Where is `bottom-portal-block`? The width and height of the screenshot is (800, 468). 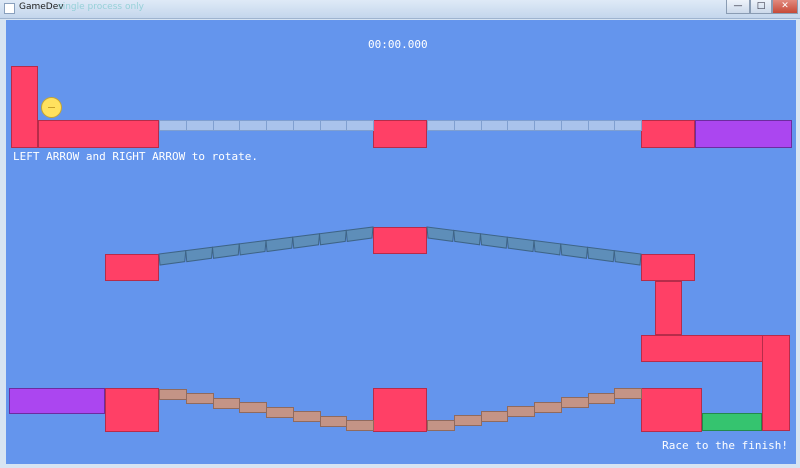
bottom-portal-block is located at coordinates (57, 401).